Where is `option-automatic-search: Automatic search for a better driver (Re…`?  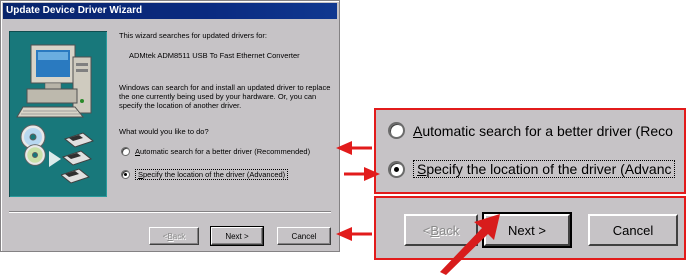
option-automatic-search: Automatic search for a better driver (Re… is located at coordinates (215, 151).